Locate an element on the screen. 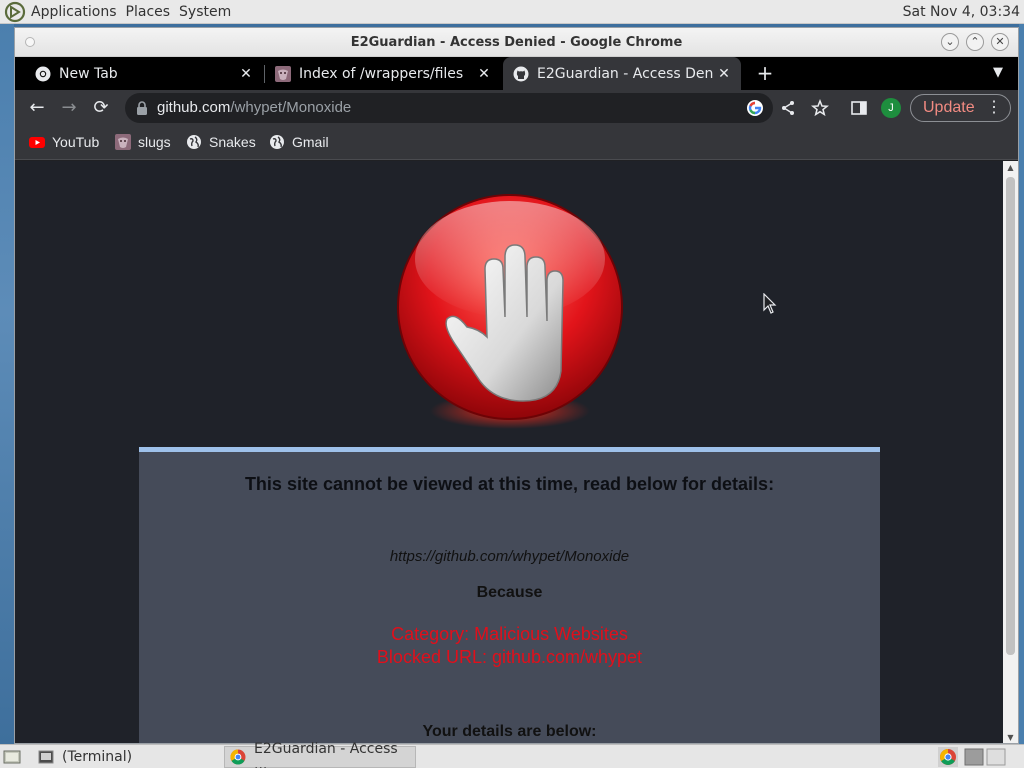  tab-label: Index of /wrappers/files is located at coordinates (381, 73).